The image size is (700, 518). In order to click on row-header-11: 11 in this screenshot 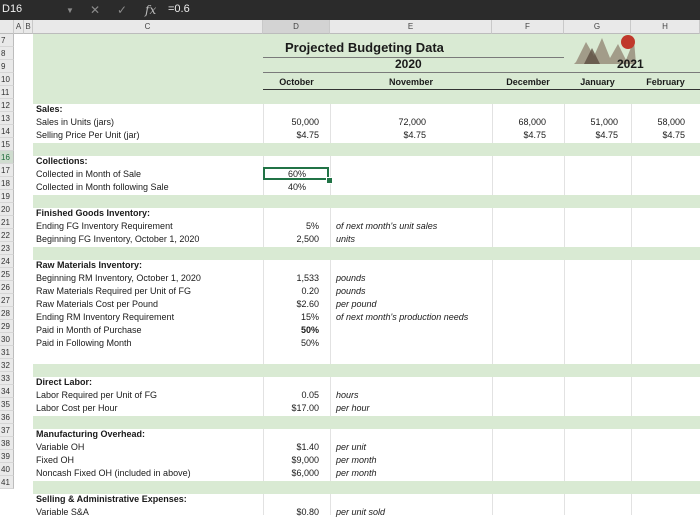, I will do `click(7, 92)`.